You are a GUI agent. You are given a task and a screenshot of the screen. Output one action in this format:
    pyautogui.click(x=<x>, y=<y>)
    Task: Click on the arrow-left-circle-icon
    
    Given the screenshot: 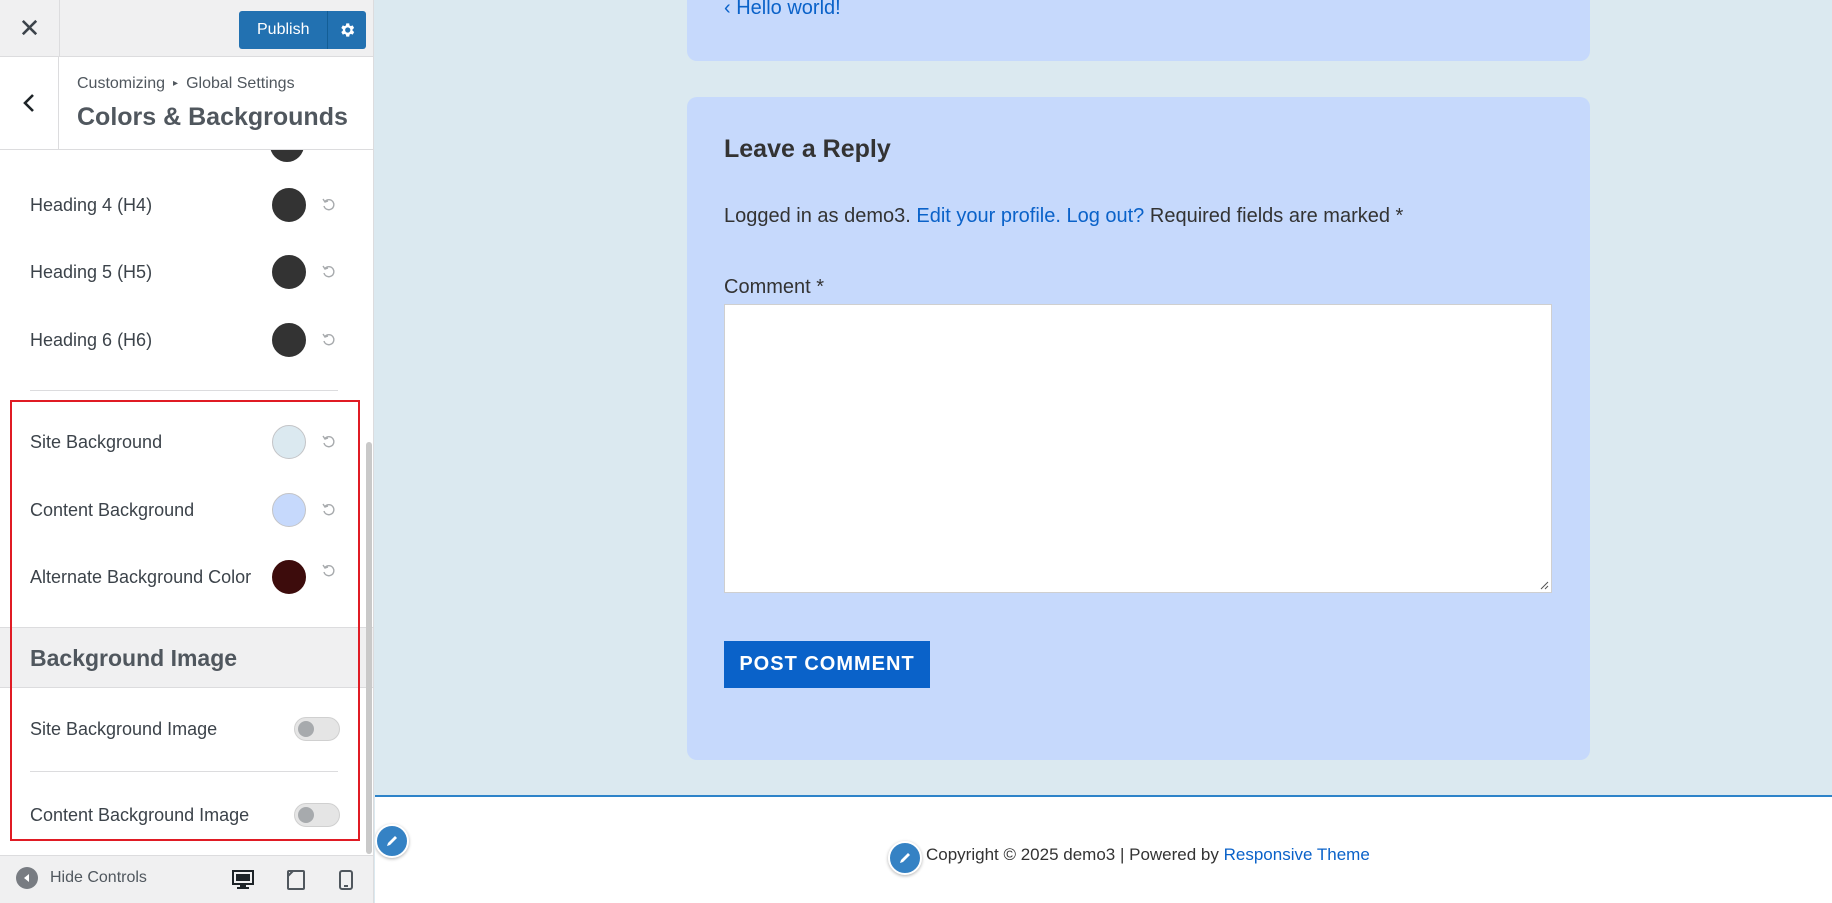 What is the action you would take?
    pyautogui.click(x=27, y=878)
    